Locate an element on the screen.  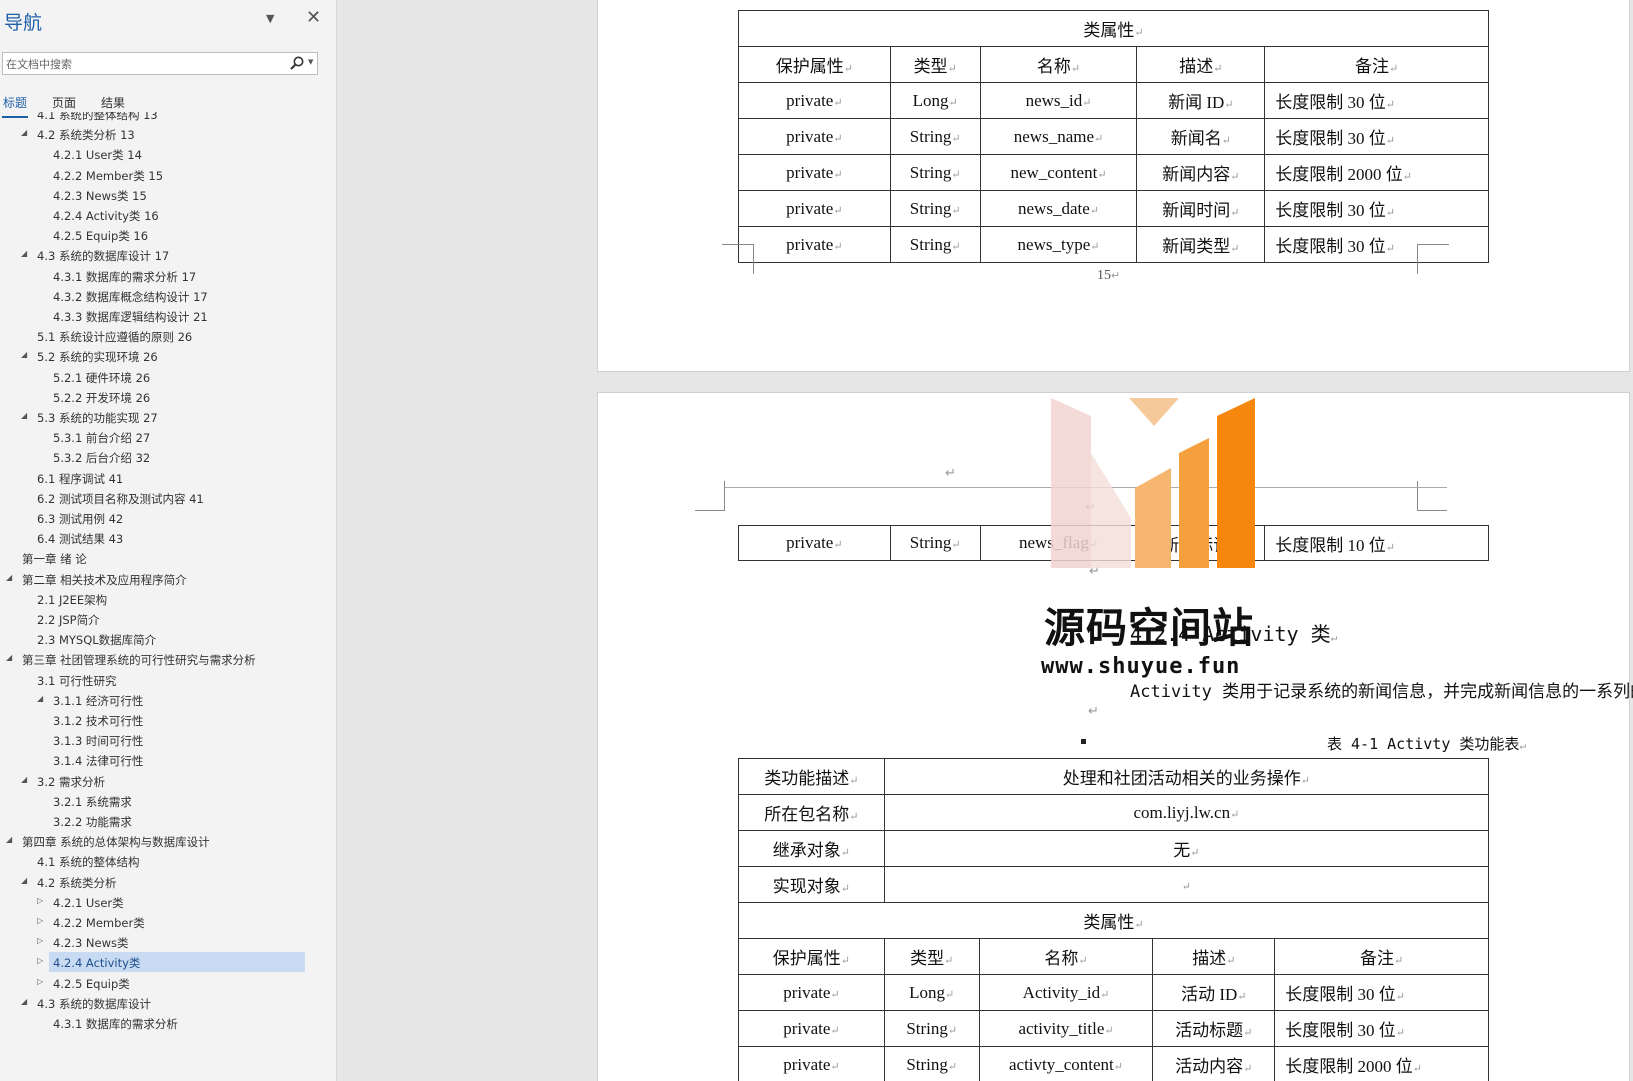
nav-tree-item: ◢ 第四章 系统的总体架构与数据库设计 is located at coordinates (168, 841).